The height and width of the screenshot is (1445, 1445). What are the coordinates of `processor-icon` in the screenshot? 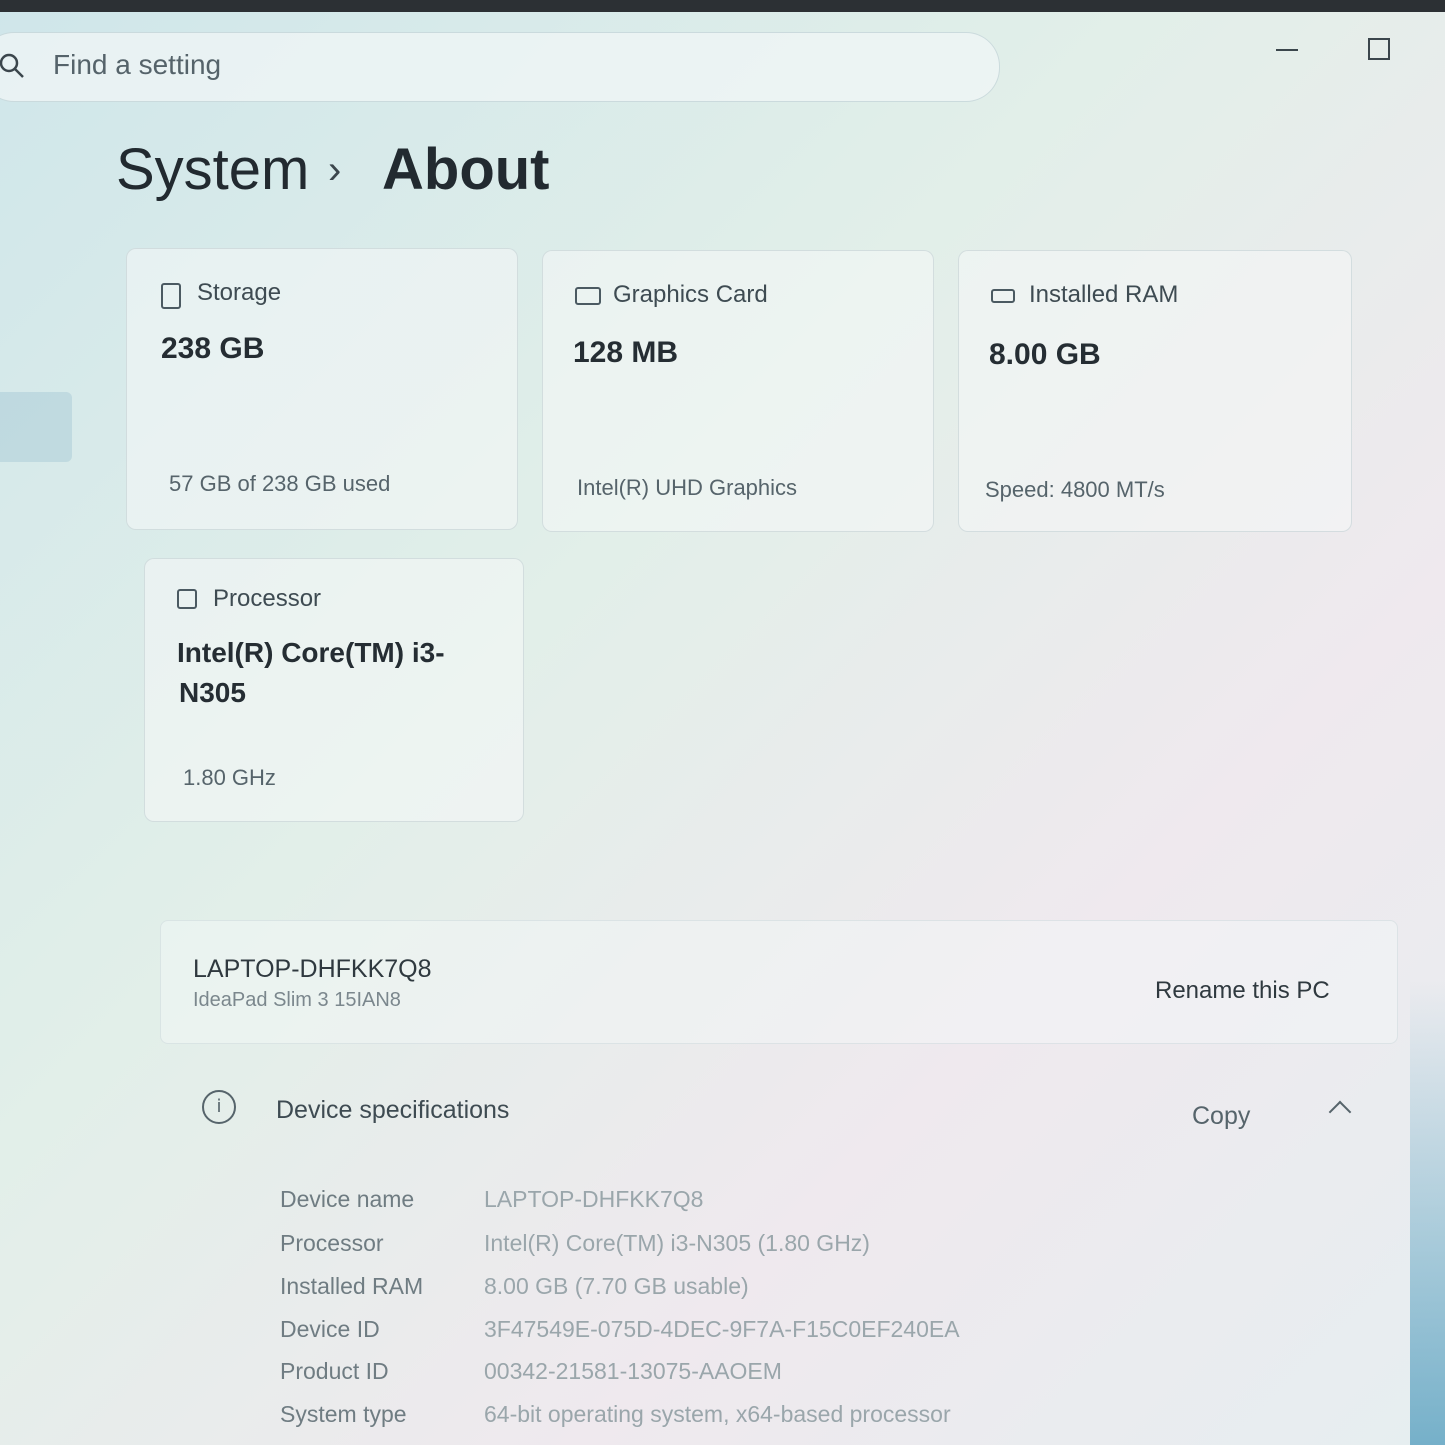 It's located at (187, 599).